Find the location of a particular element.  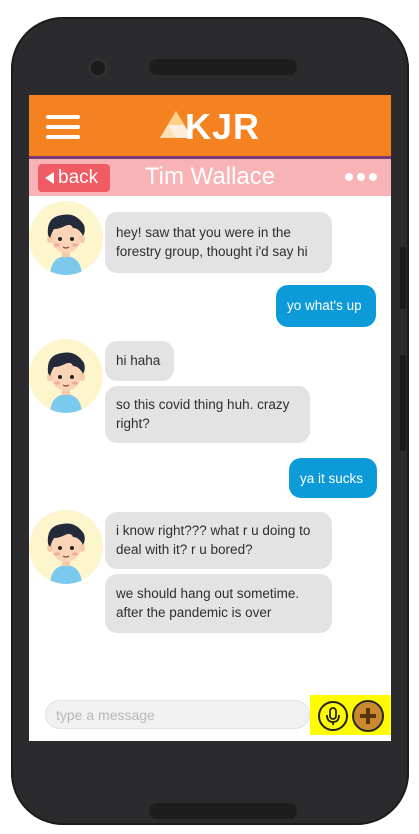

message-line: ya it sucks is located at coordinates (332, 478).